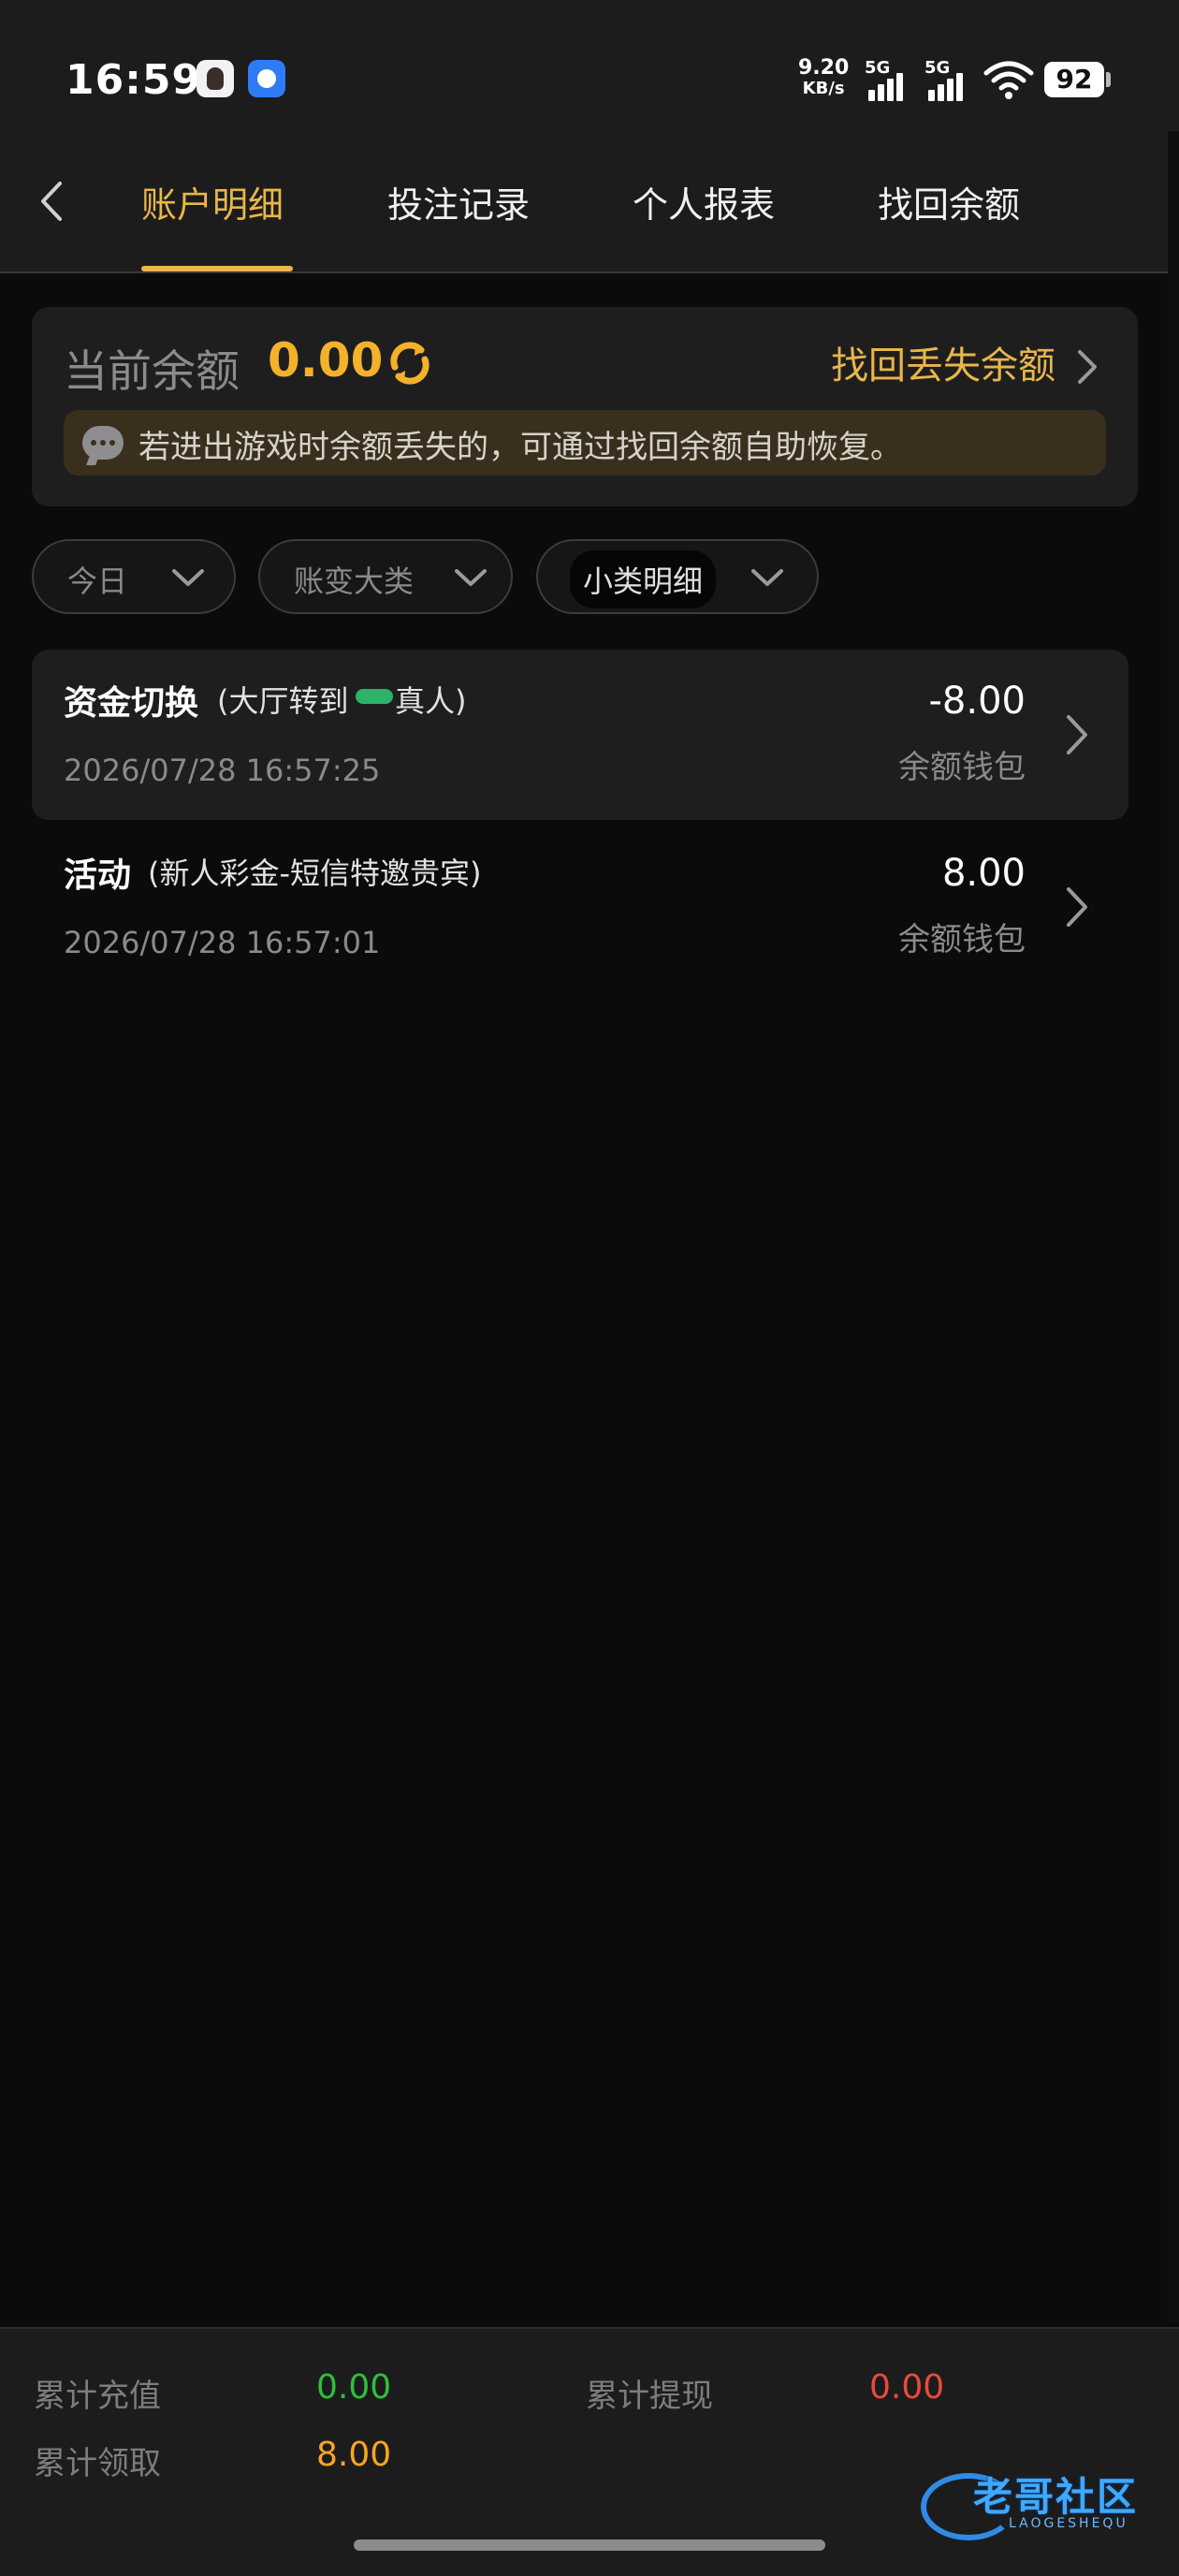 This screenshot has height=2576, width=1179. Describe the element at coordinates (52, 201) in the screenshot. I see `chevron-left-icon` at that location.